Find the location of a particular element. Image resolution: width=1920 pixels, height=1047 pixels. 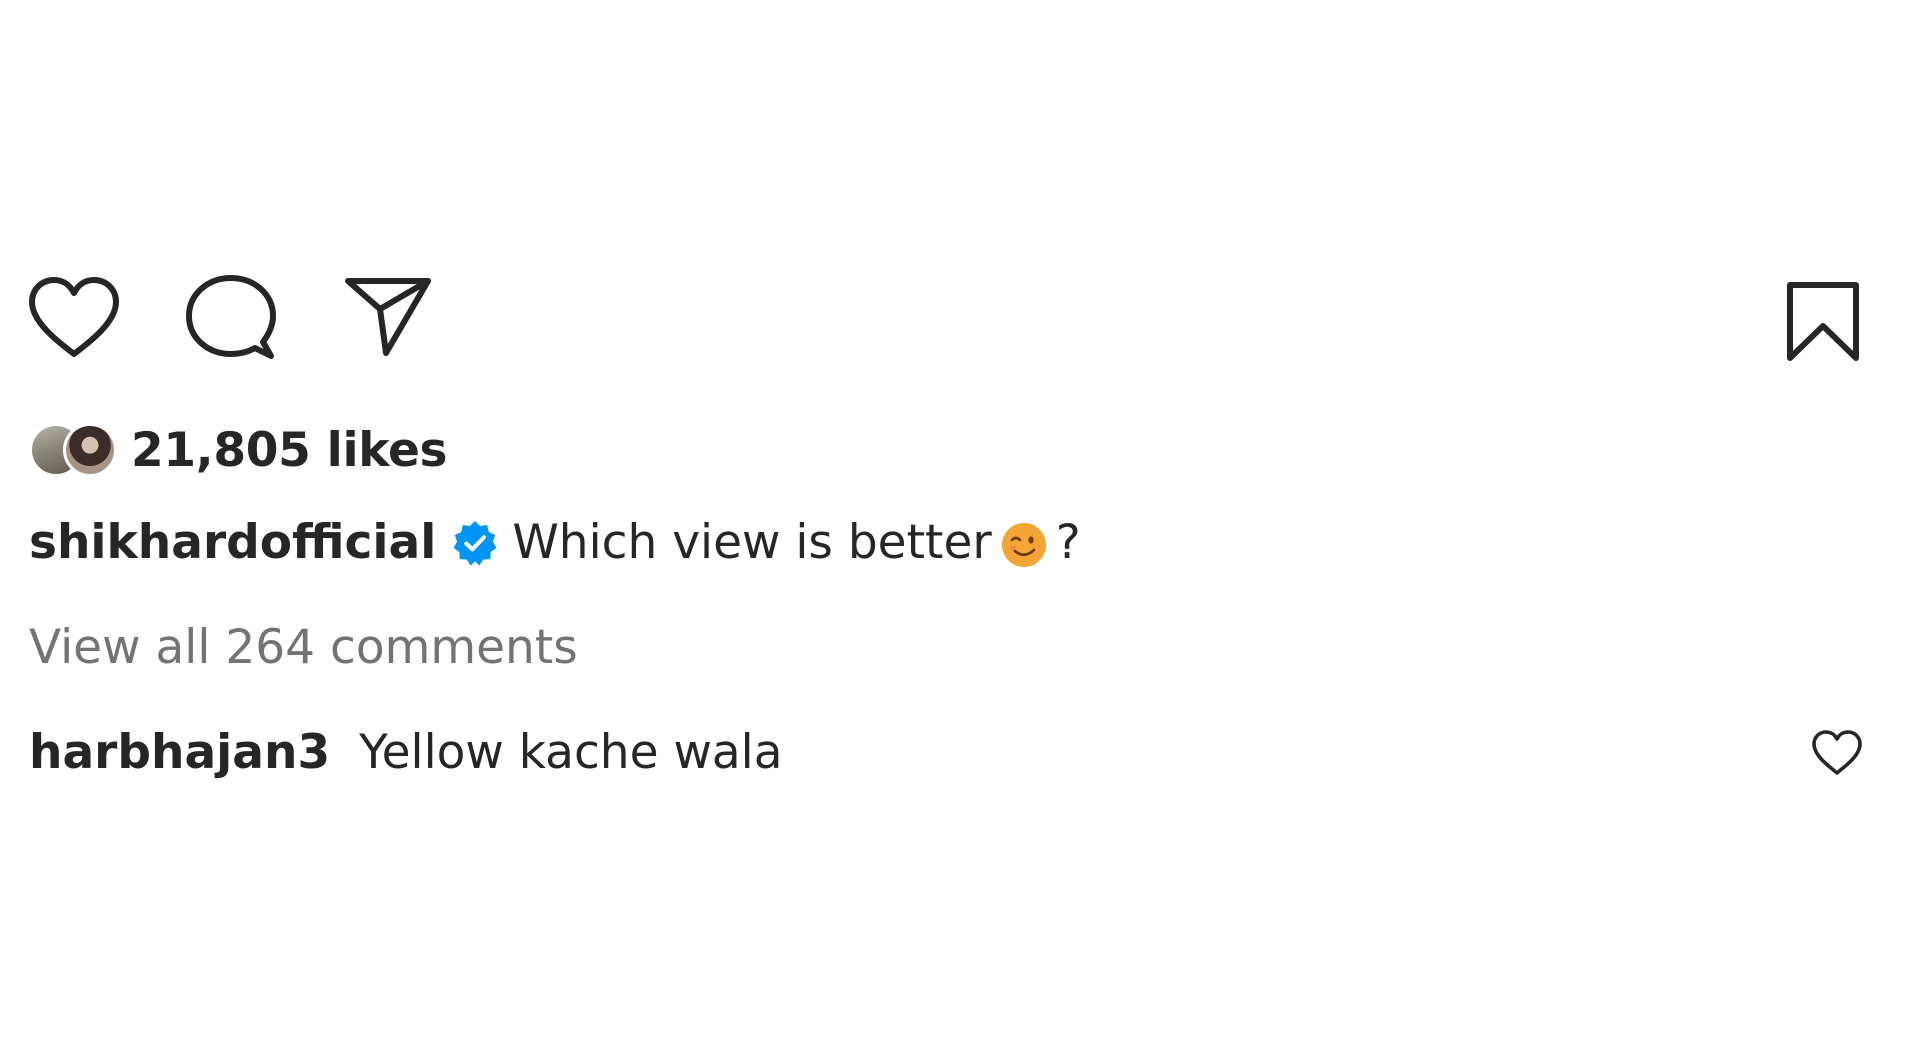

post-caption: shikhardofficial Which view is better ? is located at coordinates (555, 542).